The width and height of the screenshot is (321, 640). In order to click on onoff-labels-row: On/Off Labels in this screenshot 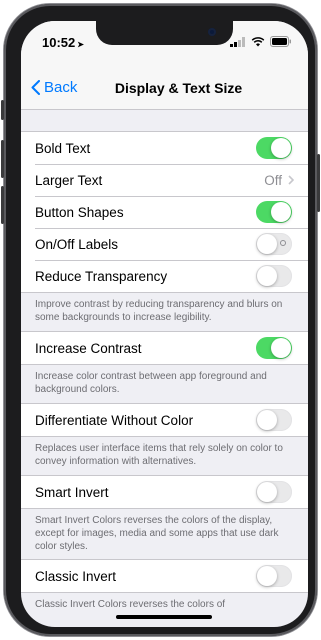, I will do `click(164, 244)`.